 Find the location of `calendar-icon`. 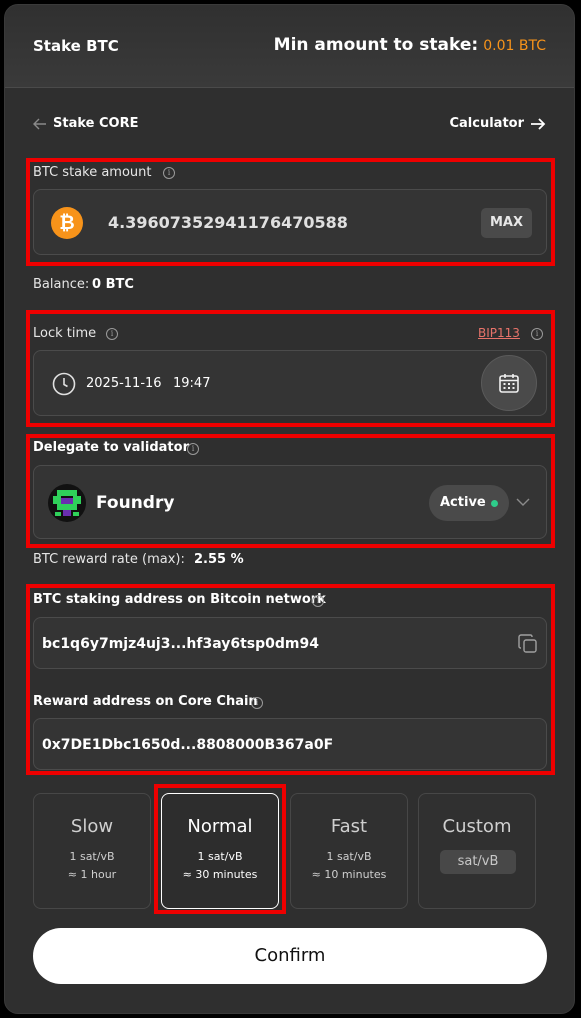

calendar-icon is located at coordinates (509, 383).